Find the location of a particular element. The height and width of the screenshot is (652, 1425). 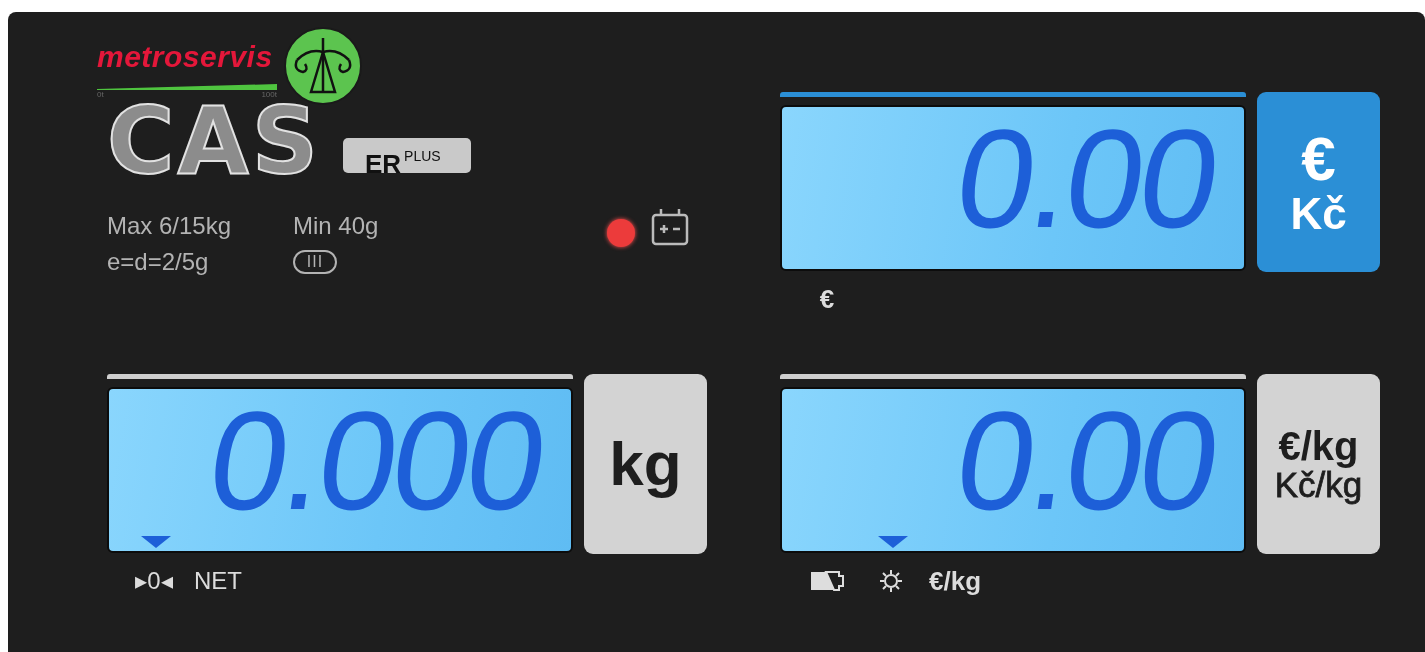

unit-label: € is located at coordinates (1318, 159).